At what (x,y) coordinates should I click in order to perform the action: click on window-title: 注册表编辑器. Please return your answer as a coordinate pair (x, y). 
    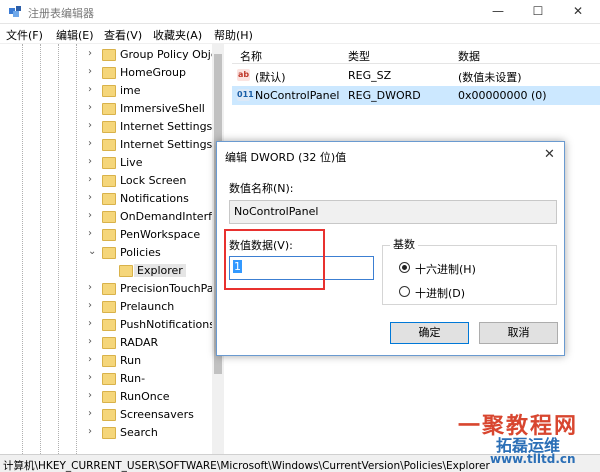
    Looking at the image, I should click on (61, 13).